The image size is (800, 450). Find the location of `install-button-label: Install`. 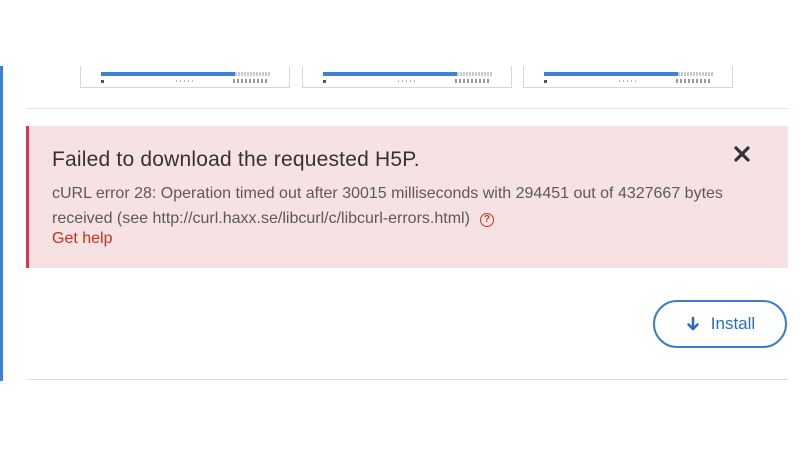

install-button-label: Install is located at coordinates (733, 323).